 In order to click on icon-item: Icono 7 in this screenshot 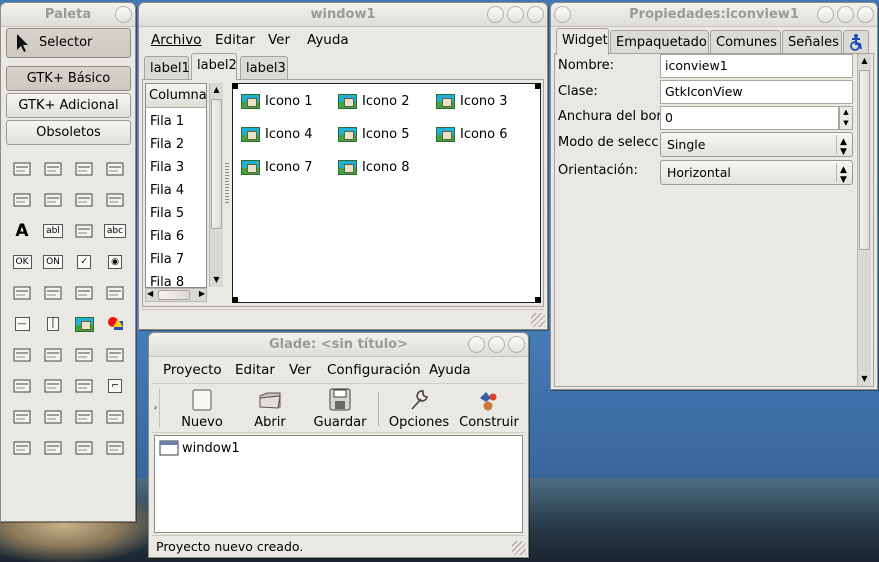, I will do `click(277, 167)`.